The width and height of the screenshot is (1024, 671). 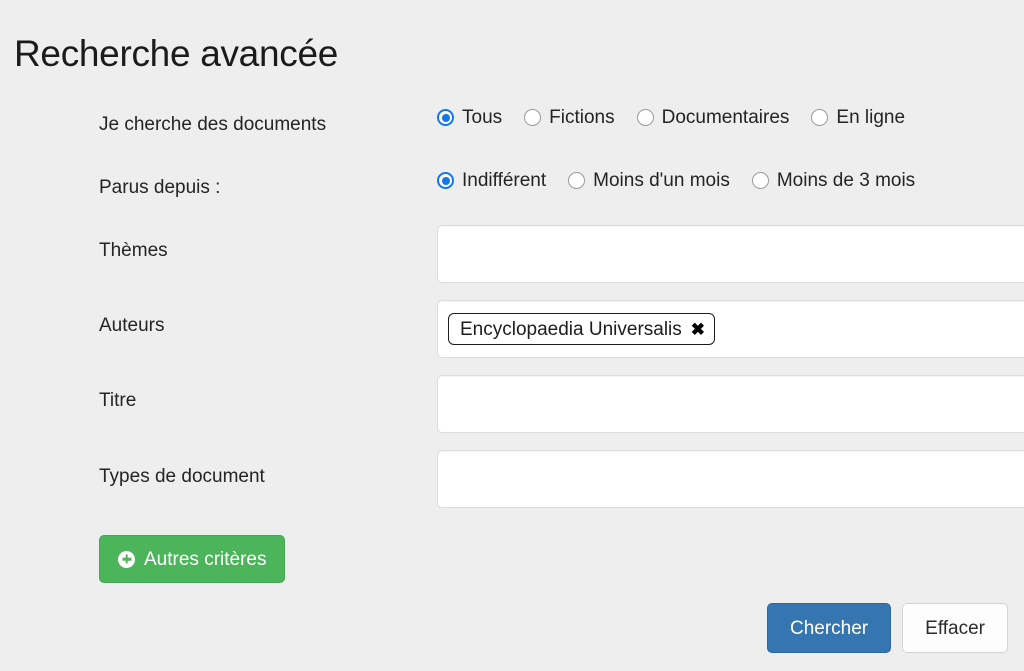 I want to click on radio-option-en-ligne: En ligne, so click(x=858, y=117).